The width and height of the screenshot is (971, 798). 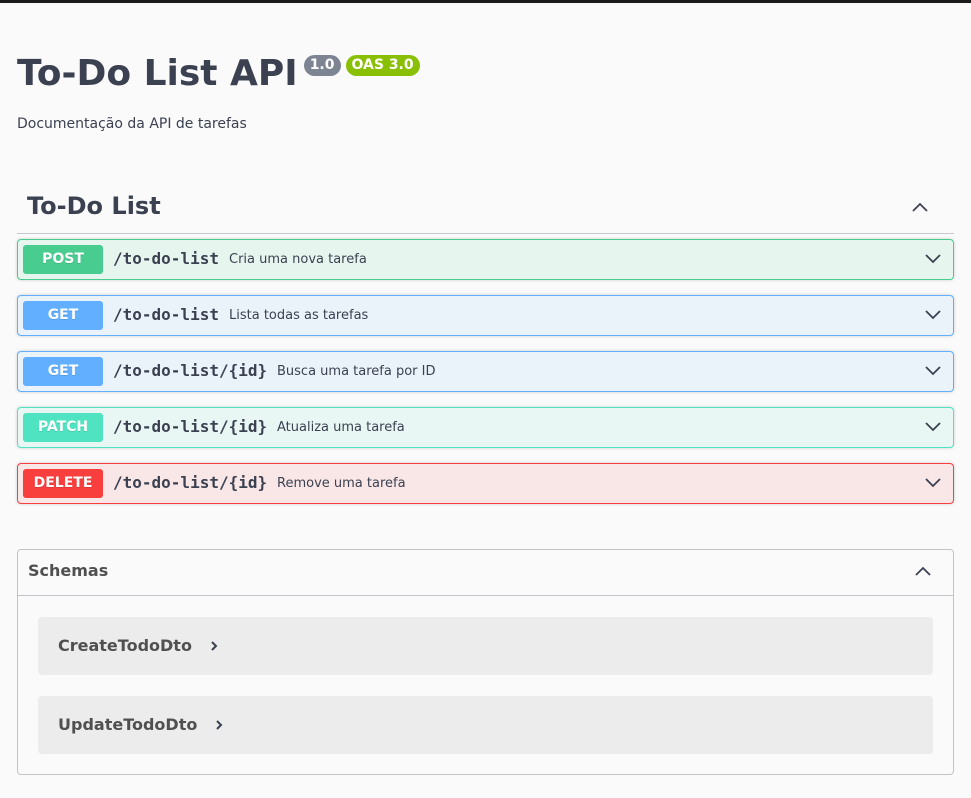 I want to click on api-info: To-Do List API 1.0 OAS 3.0, so click(x=218, y=74).